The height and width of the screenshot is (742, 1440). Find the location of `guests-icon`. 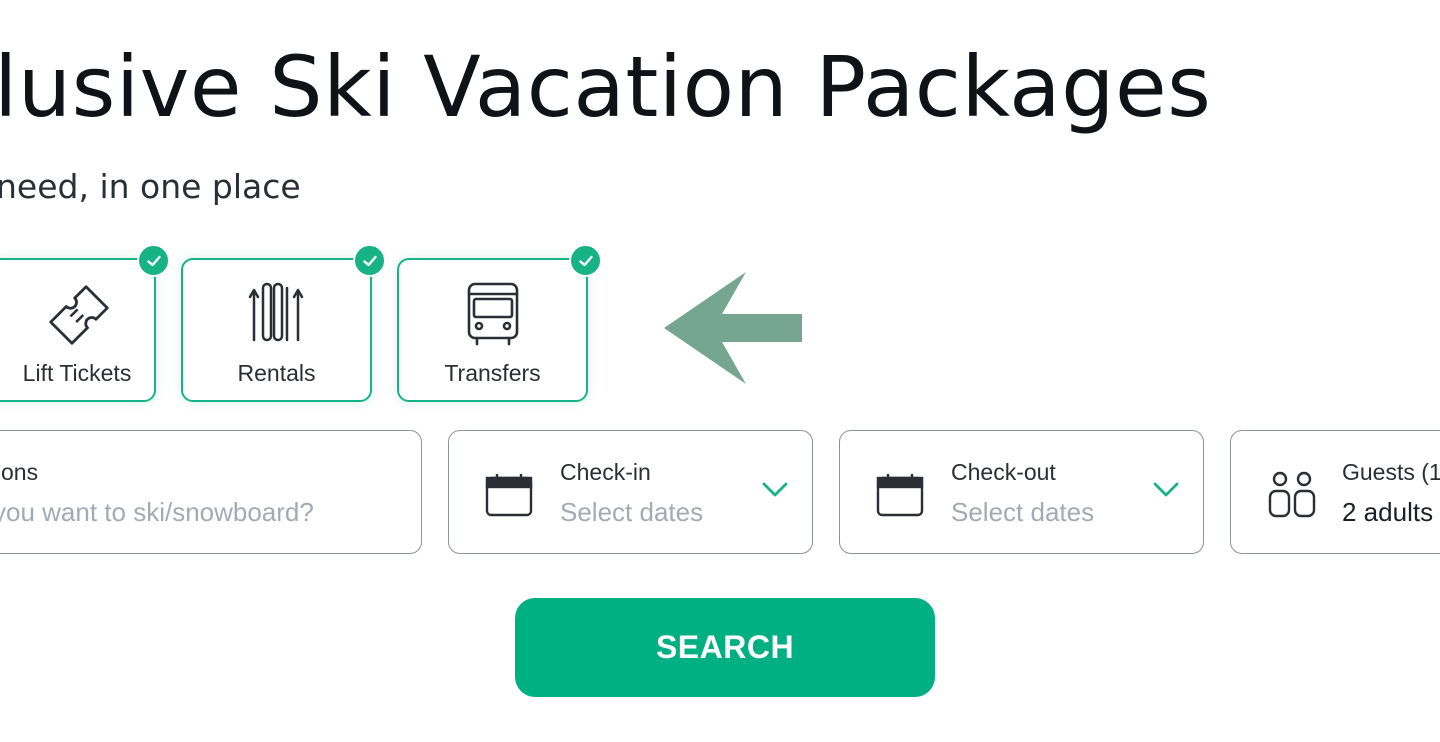

guests-icon is located at coordinates (1292, 497).